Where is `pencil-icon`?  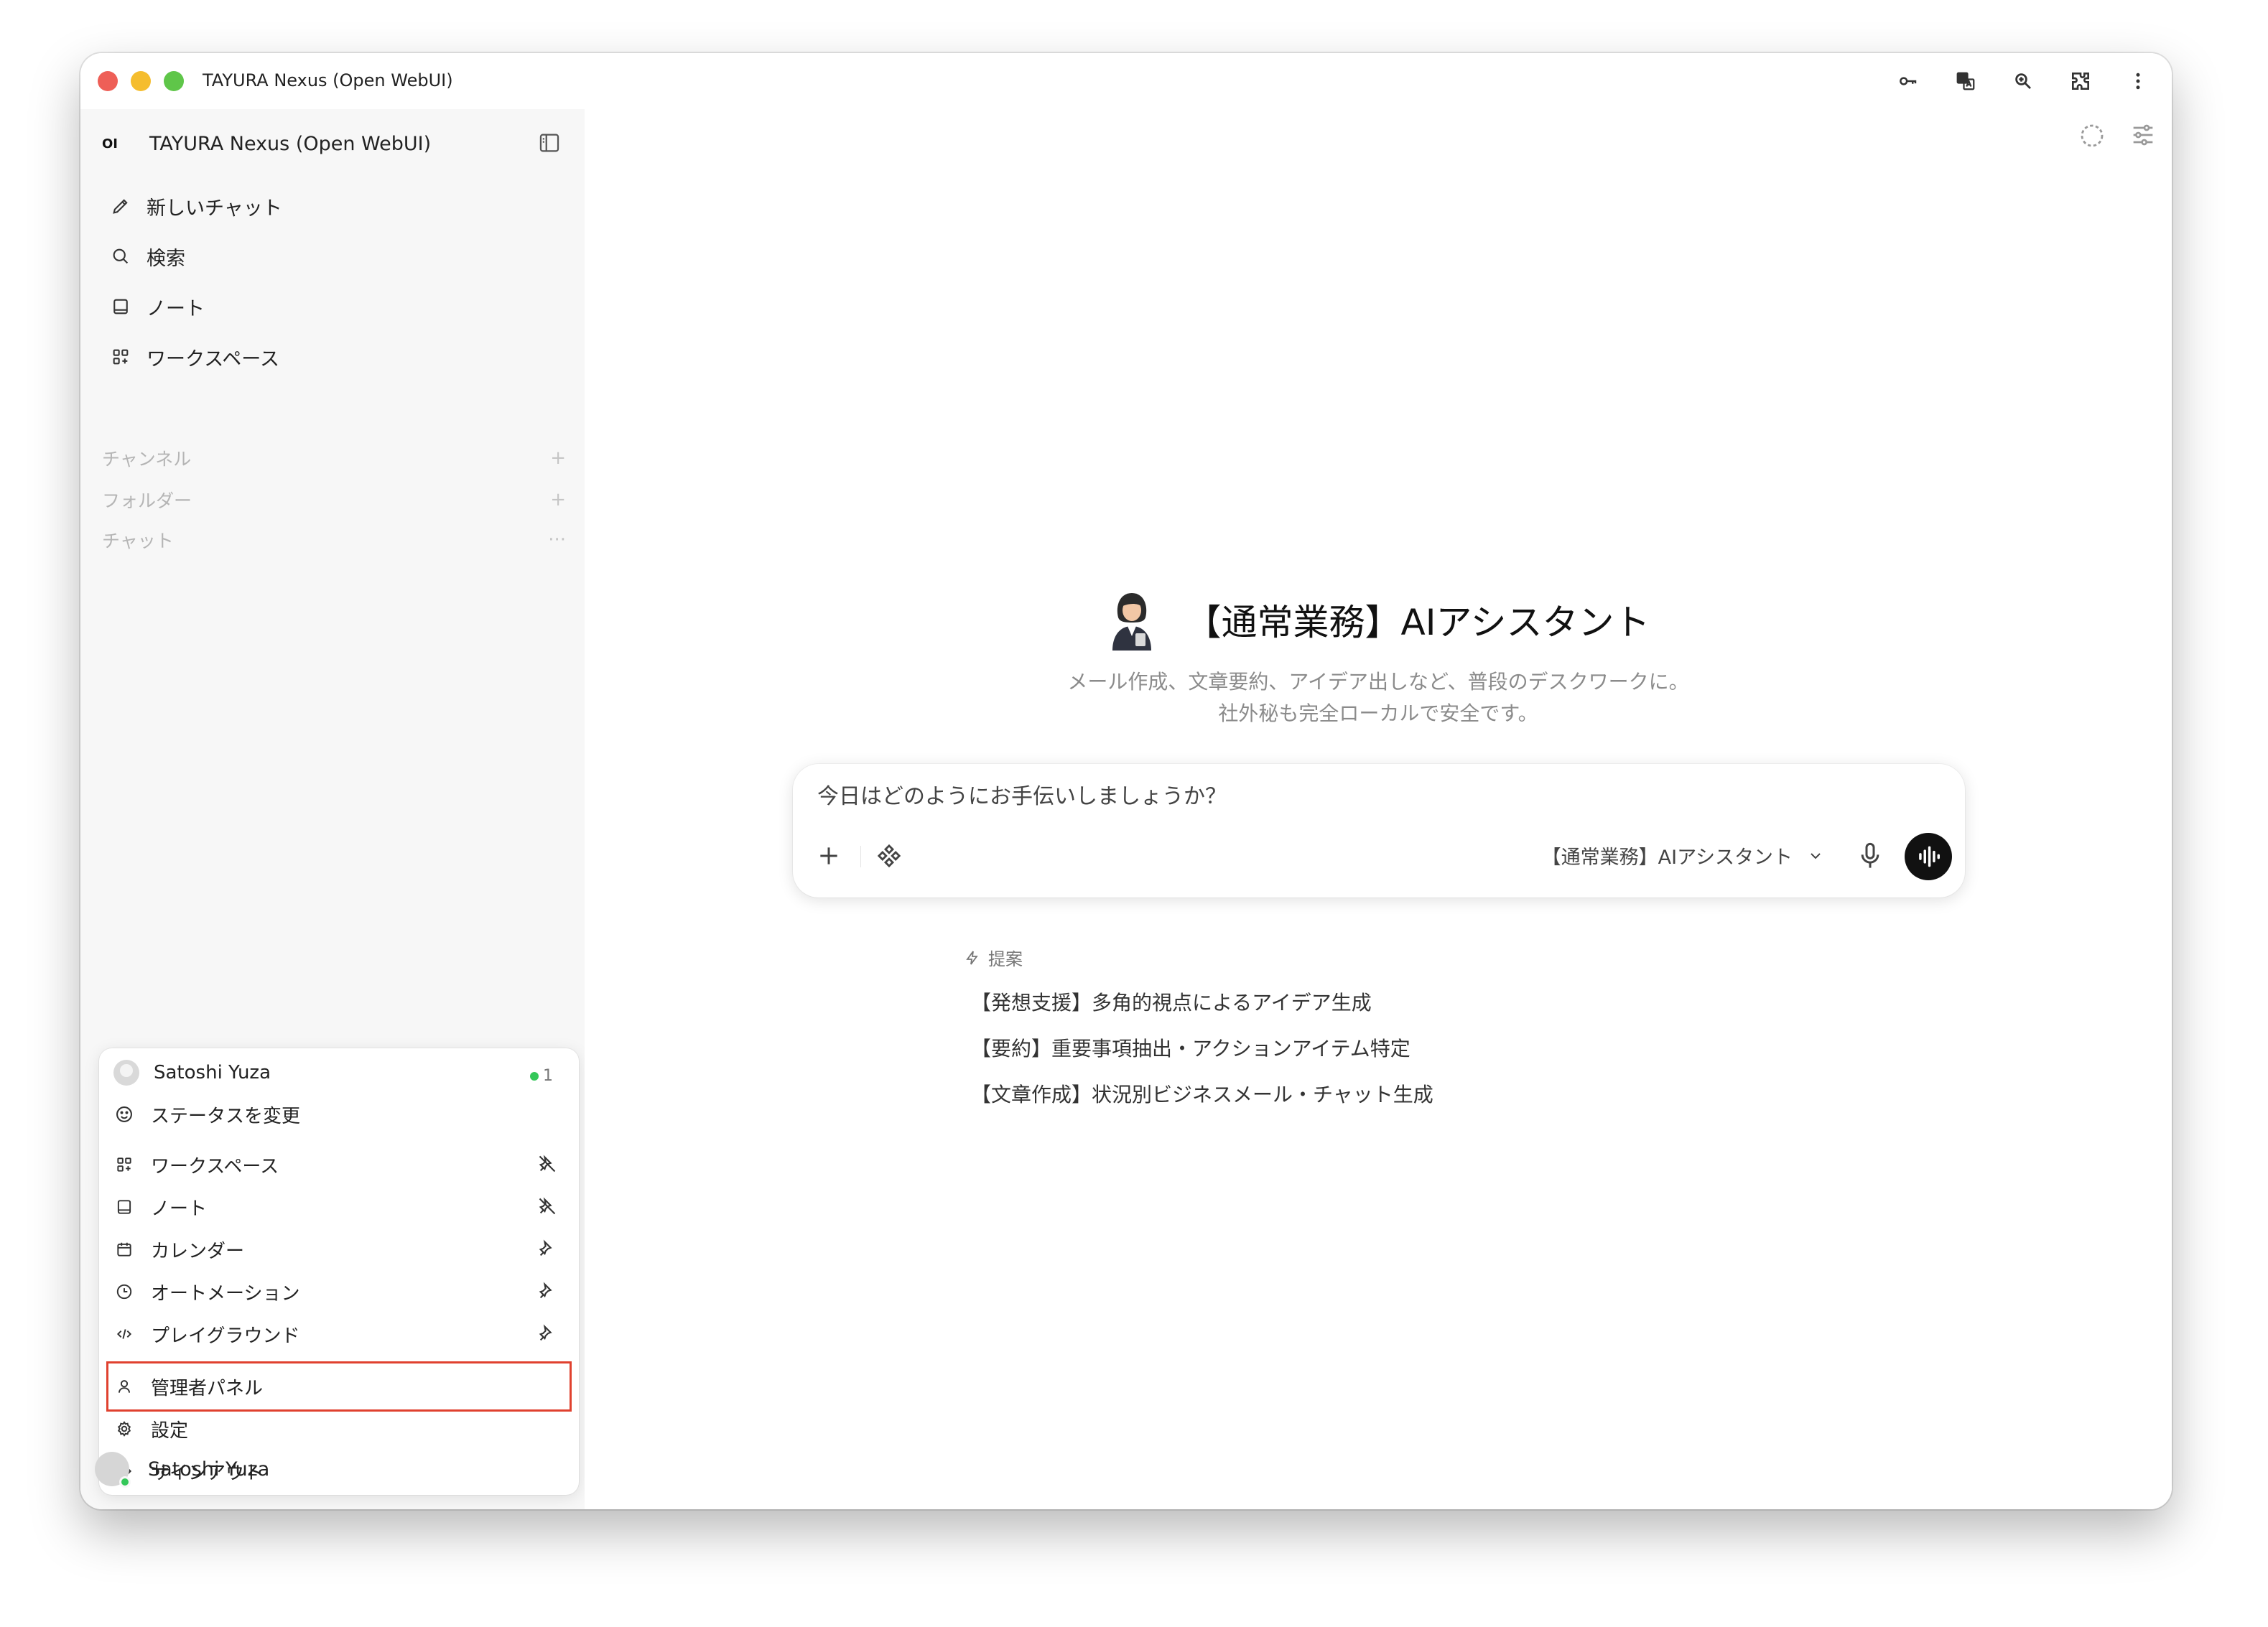 pencil-icon is located at coordinates (120, 206).